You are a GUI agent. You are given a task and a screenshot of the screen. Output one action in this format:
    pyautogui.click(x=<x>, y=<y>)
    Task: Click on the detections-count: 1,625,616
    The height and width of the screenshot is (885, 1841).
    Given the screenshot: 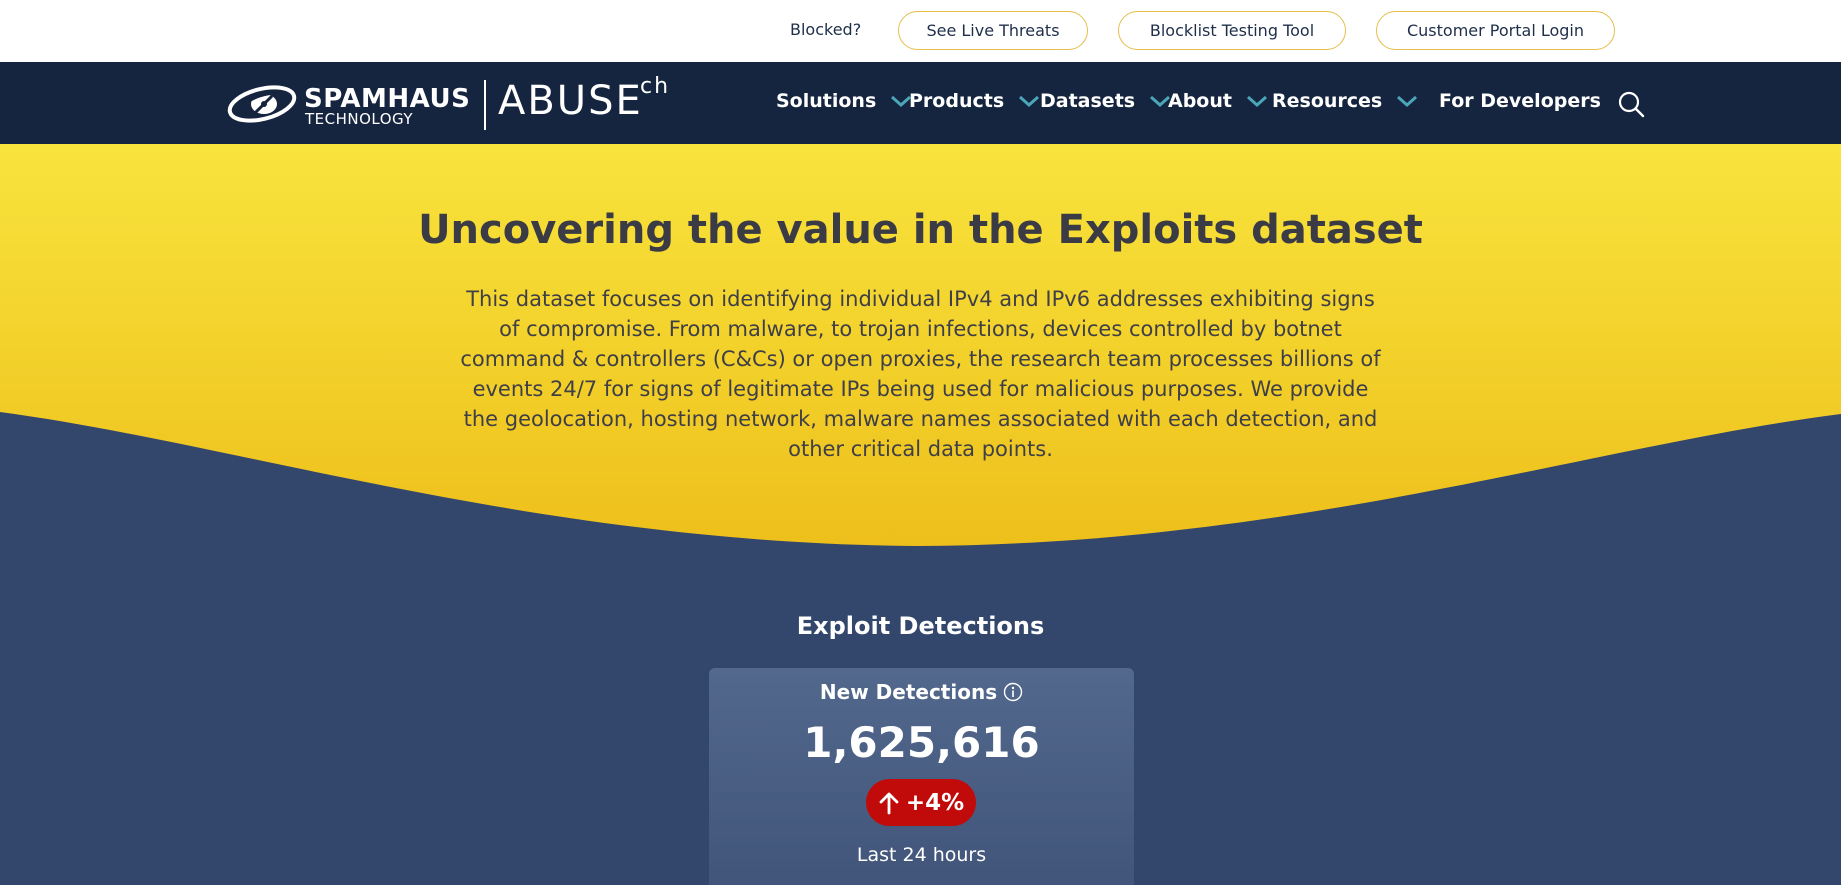 What is the action you would take?
    pyautogui.click(x=921, y=742)
    